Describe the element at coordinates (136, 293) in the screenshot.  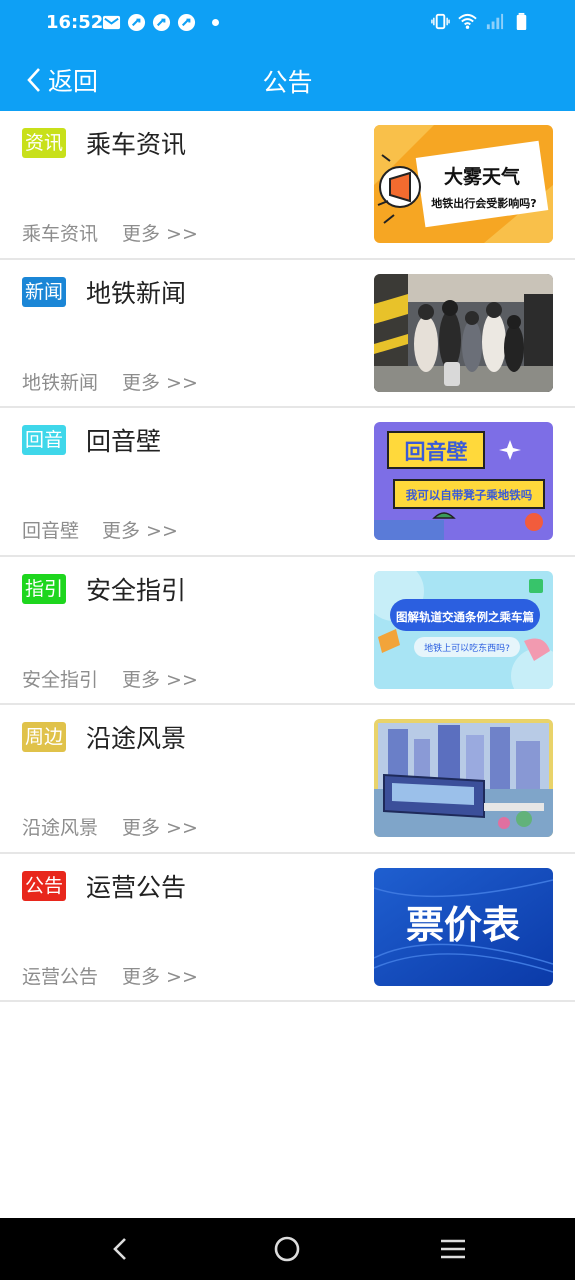
I see `item-title: 地铁新闻` at that location.